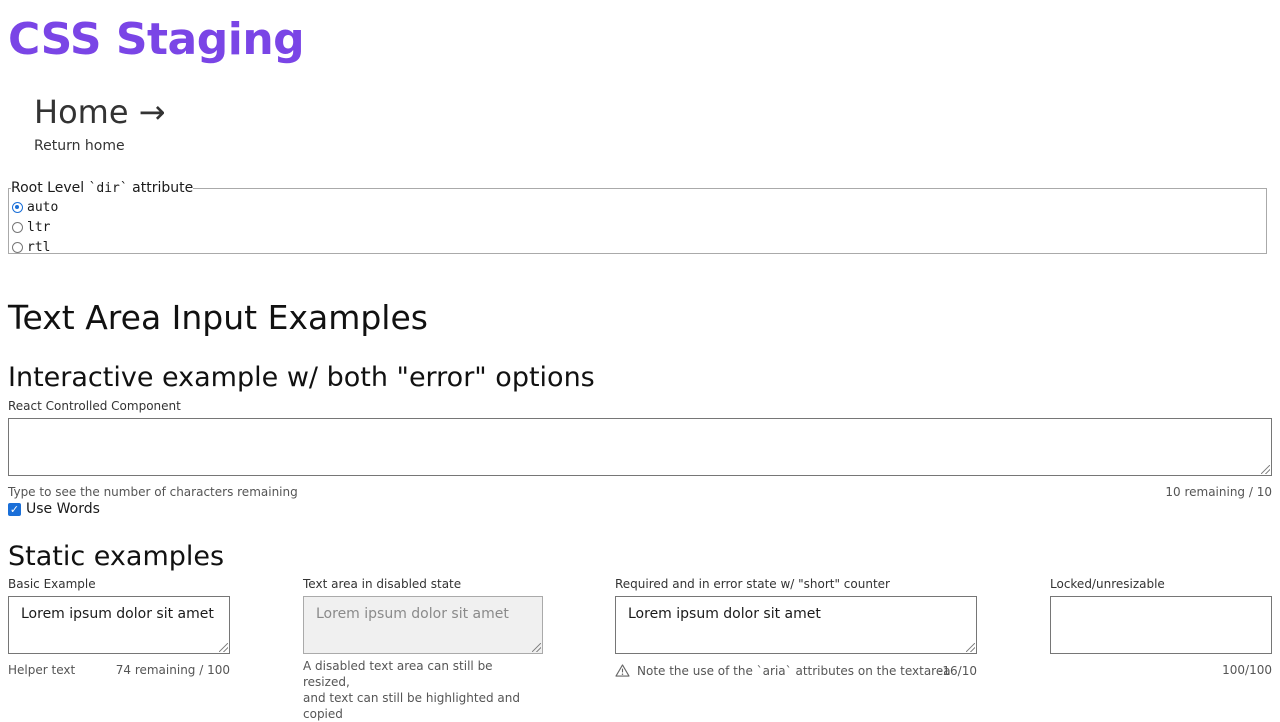 The width and height of the screenshot is (1280, 722). I want to click on disabled-helper-line: and text can still be highlighted and, so click(411, 698).